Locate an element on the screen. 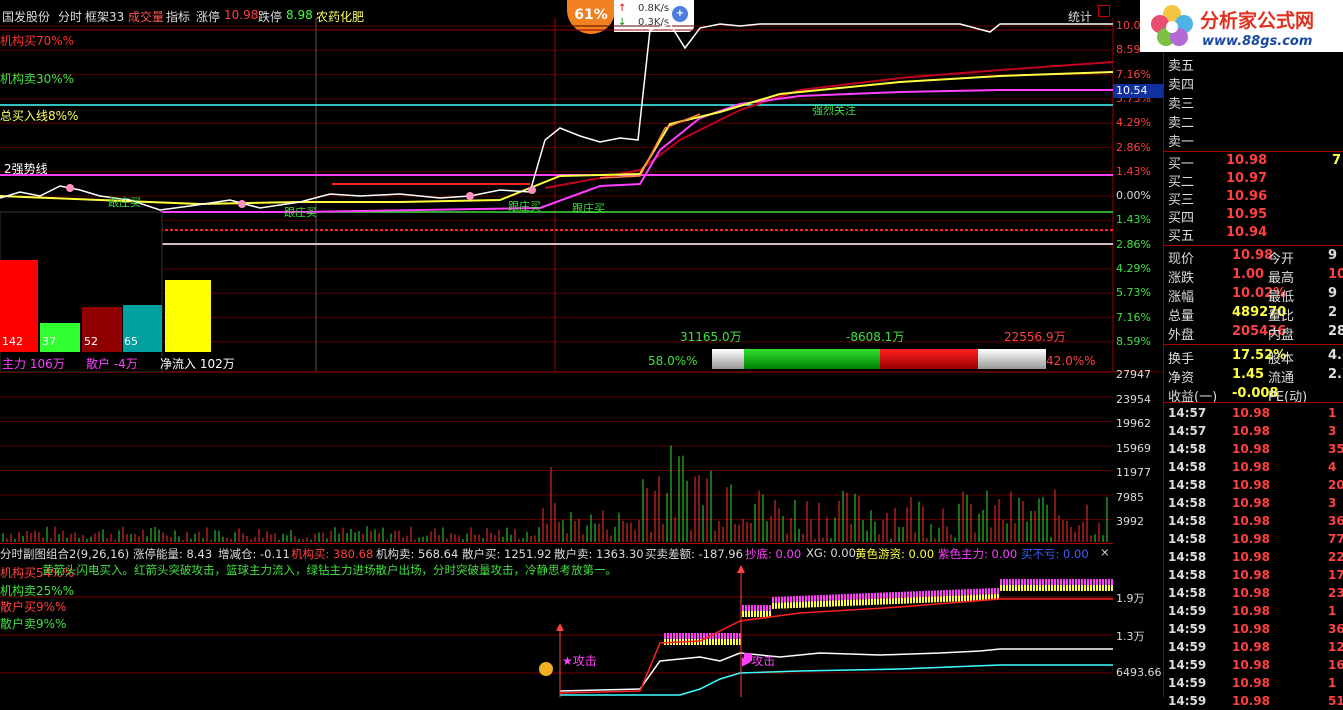 This screenshot has width=1343, height=710. tick-row: 14:58 10.98 17 is located at coordinates (1253, 575).